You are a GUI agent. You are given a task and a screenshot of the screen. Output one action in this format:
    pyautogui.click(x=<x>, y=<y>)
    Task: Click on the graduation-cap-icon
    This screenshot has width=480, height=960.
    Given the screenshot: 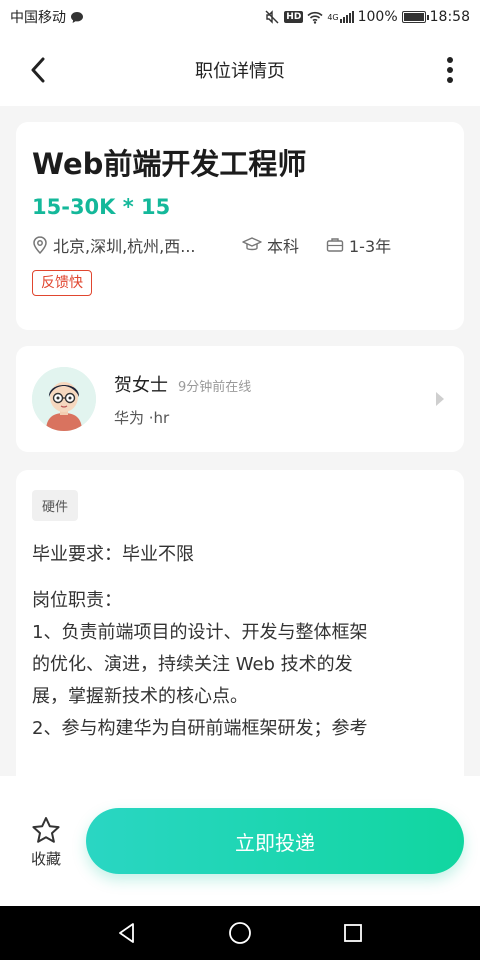 What is the action you would take?
    pyautogui.click(x=252, y=244)
    